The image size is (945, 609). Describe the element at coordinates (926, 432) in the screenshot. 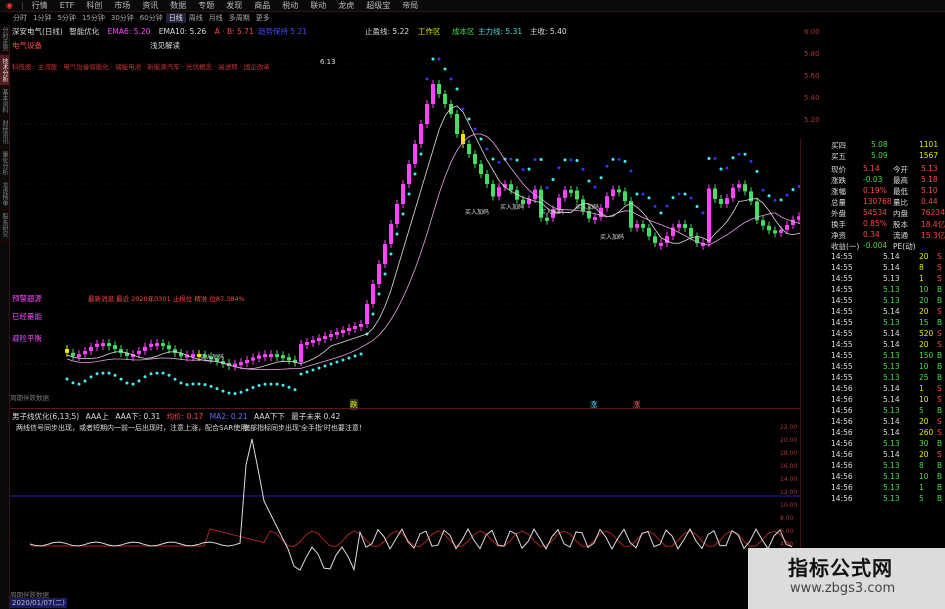

I see `tick-volume: 260` at that location.